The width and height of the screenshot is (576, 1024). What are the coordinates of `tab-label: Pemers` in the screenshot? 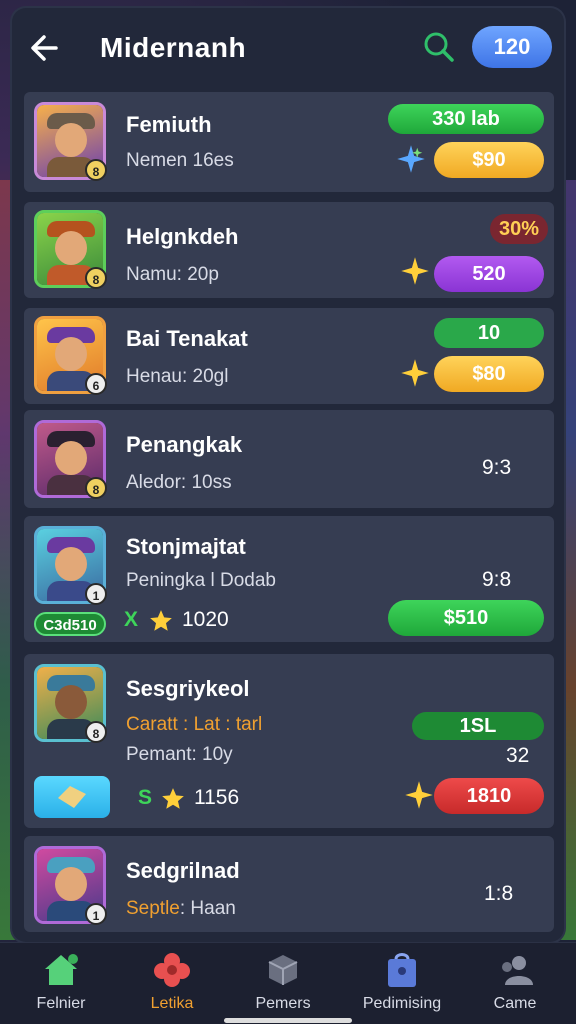 It's located at (283, 1003).